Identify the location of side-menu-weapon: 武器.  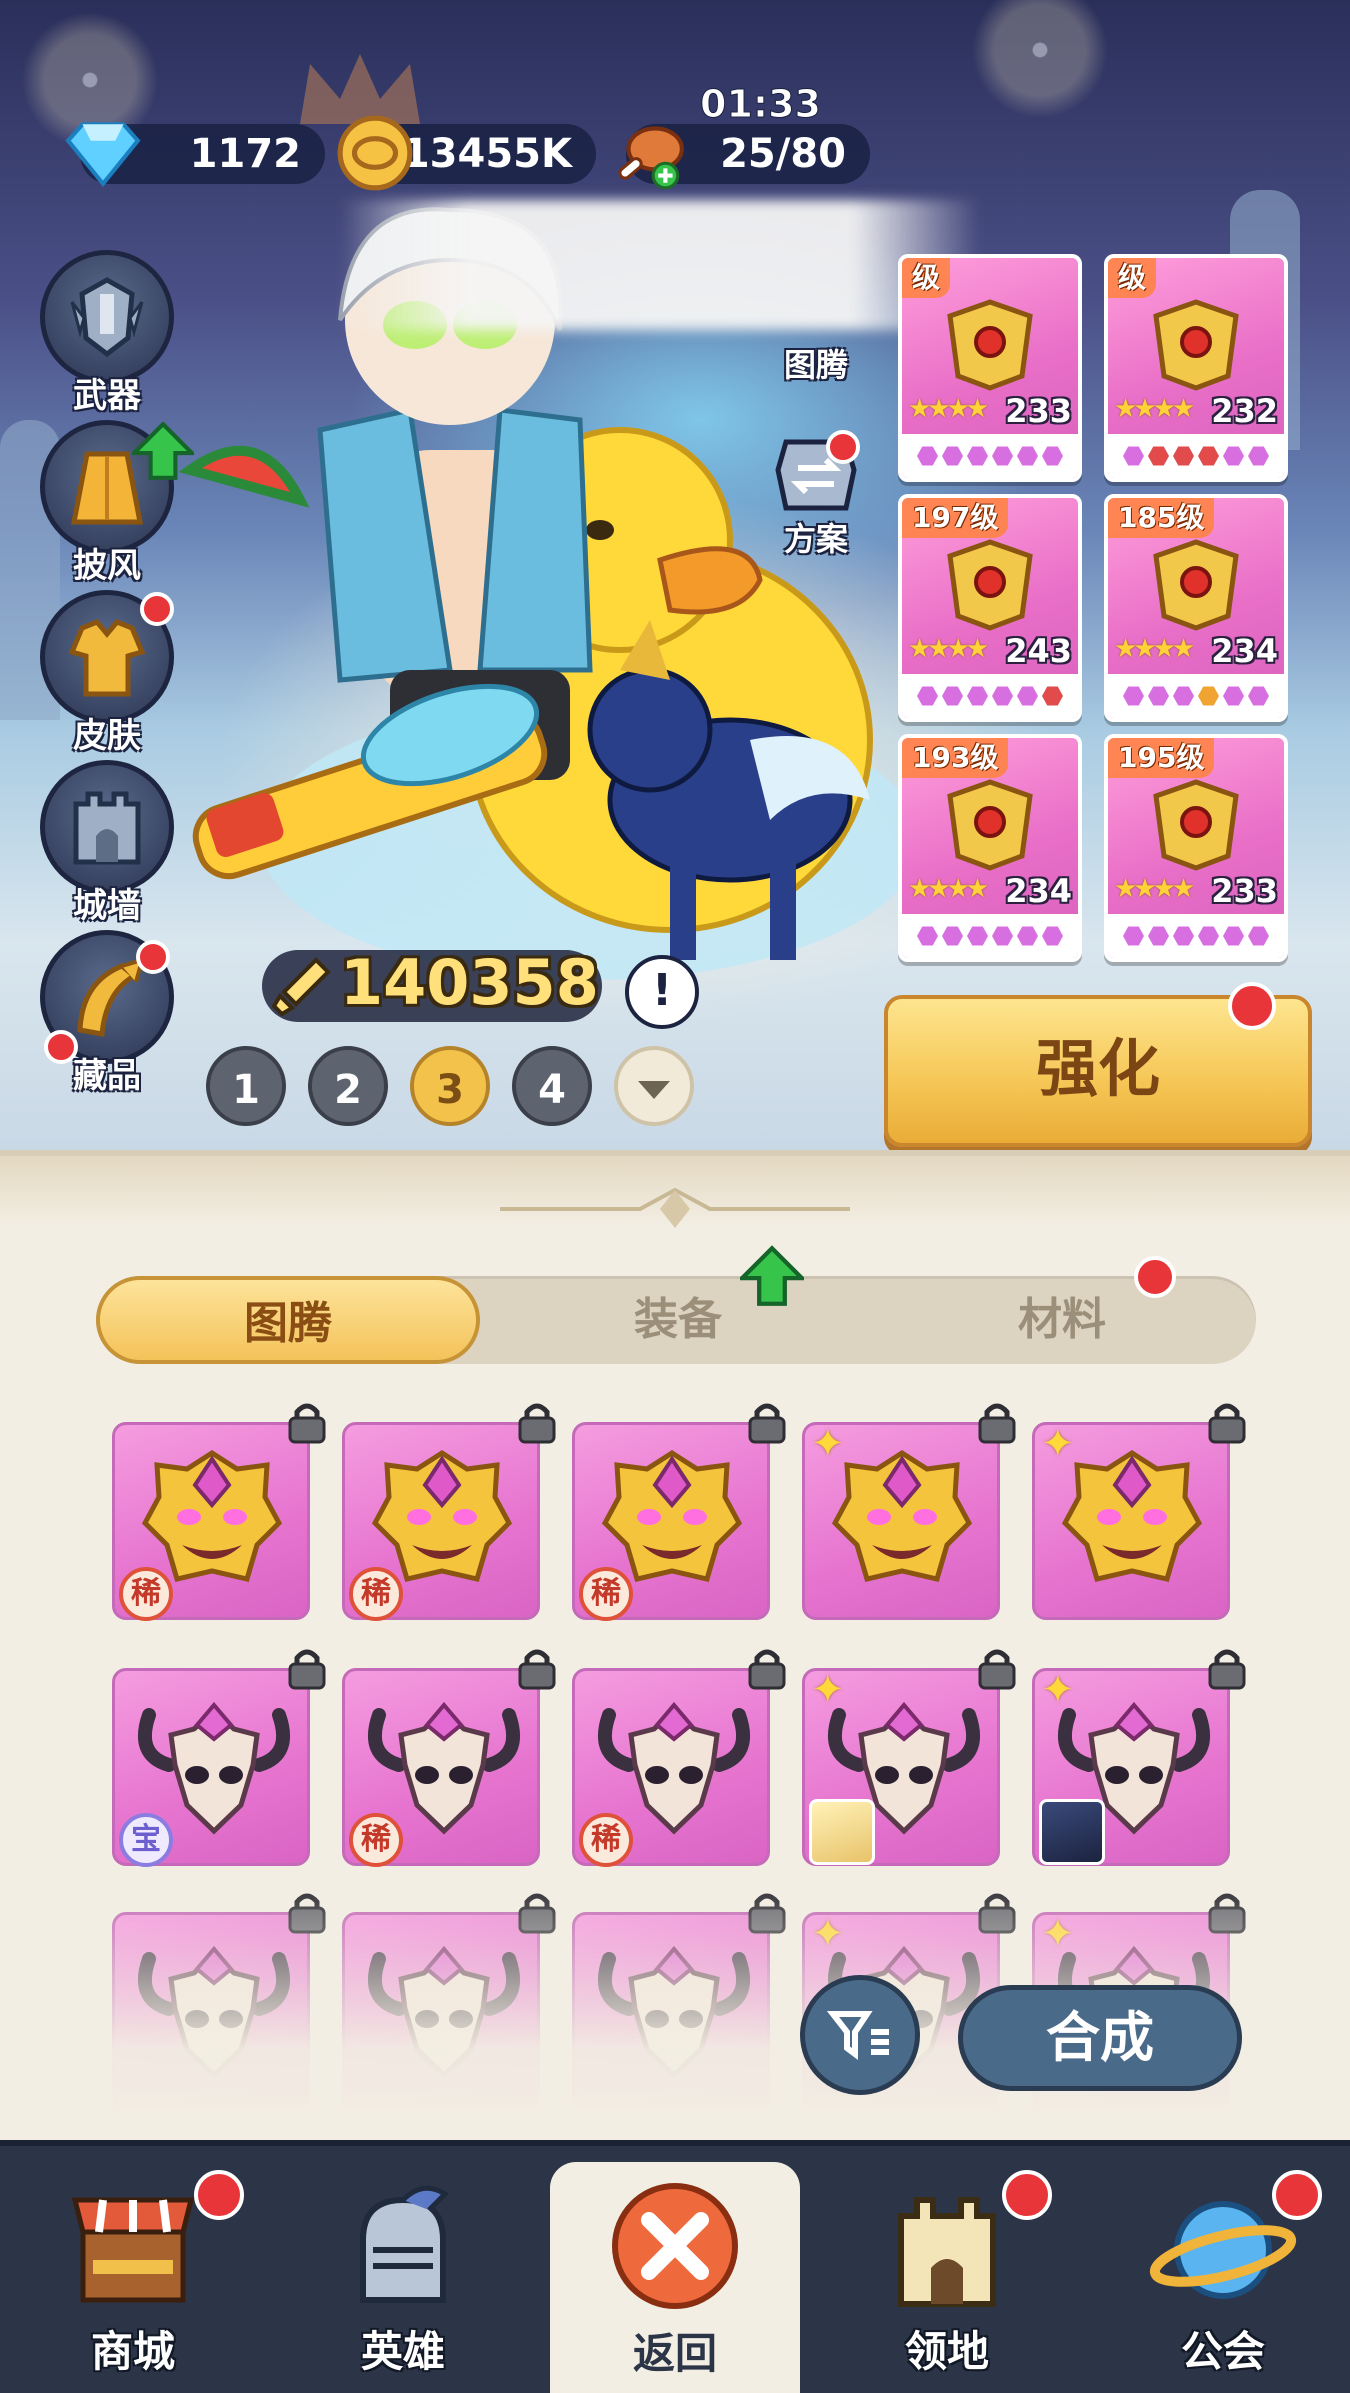
(107, 333).